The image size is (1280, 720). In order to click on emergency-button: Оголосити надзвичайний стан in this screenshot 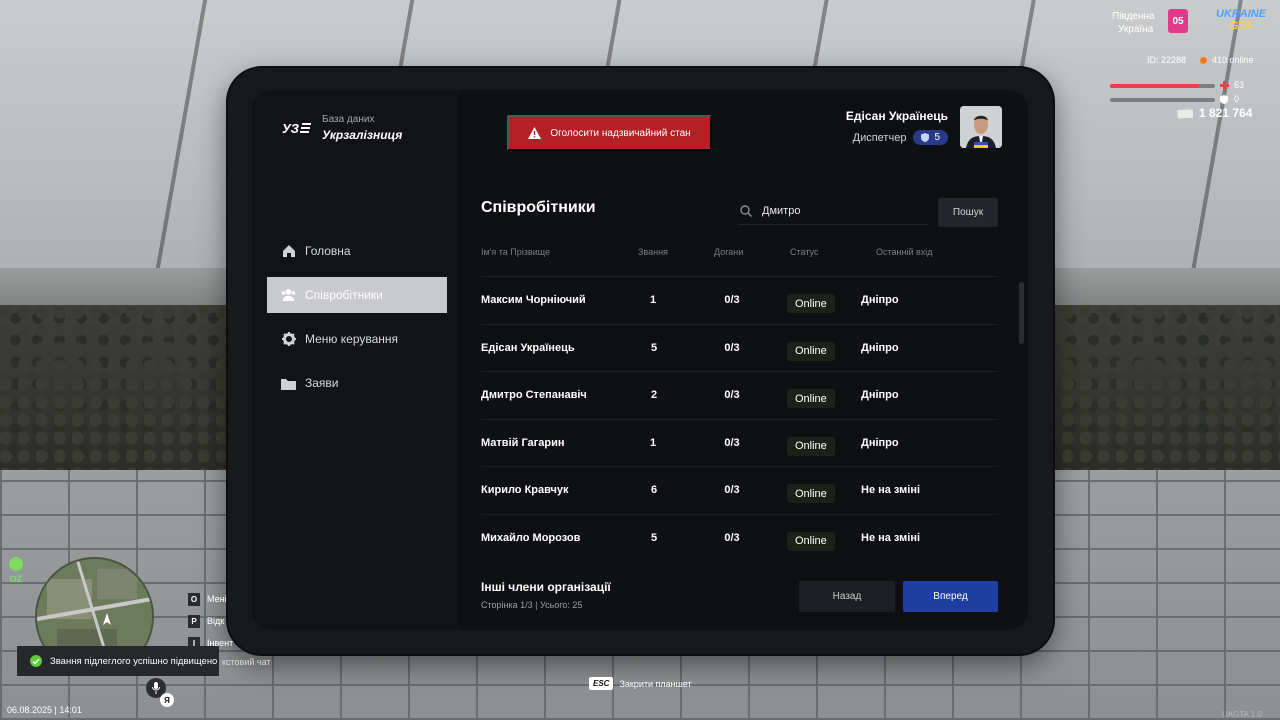, I will do `click(609, 133)`.